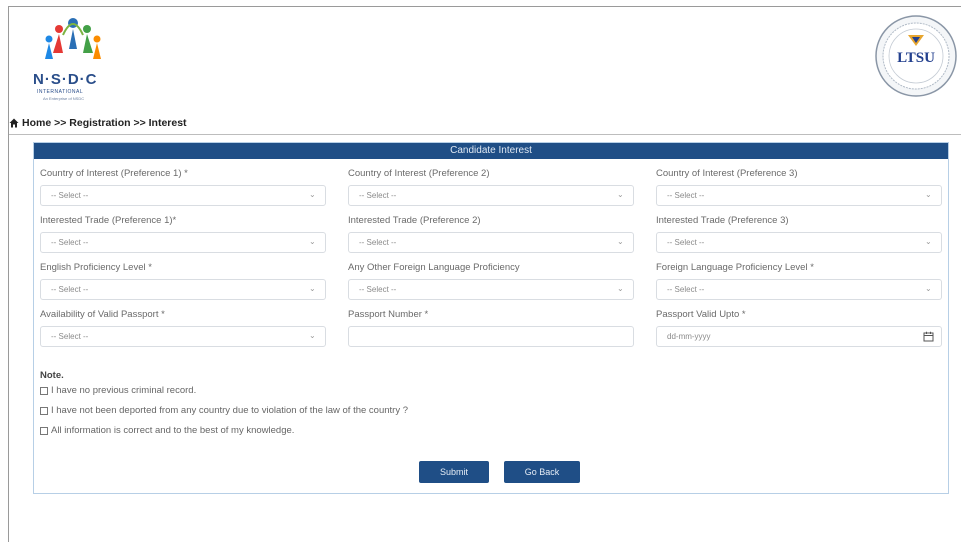 This screenshot has width=961, height=542. Describe the element at coordinates (799, 242) in the screenshot. I see `trade-pref-3-select: -- Select -- ⌄` at that location.